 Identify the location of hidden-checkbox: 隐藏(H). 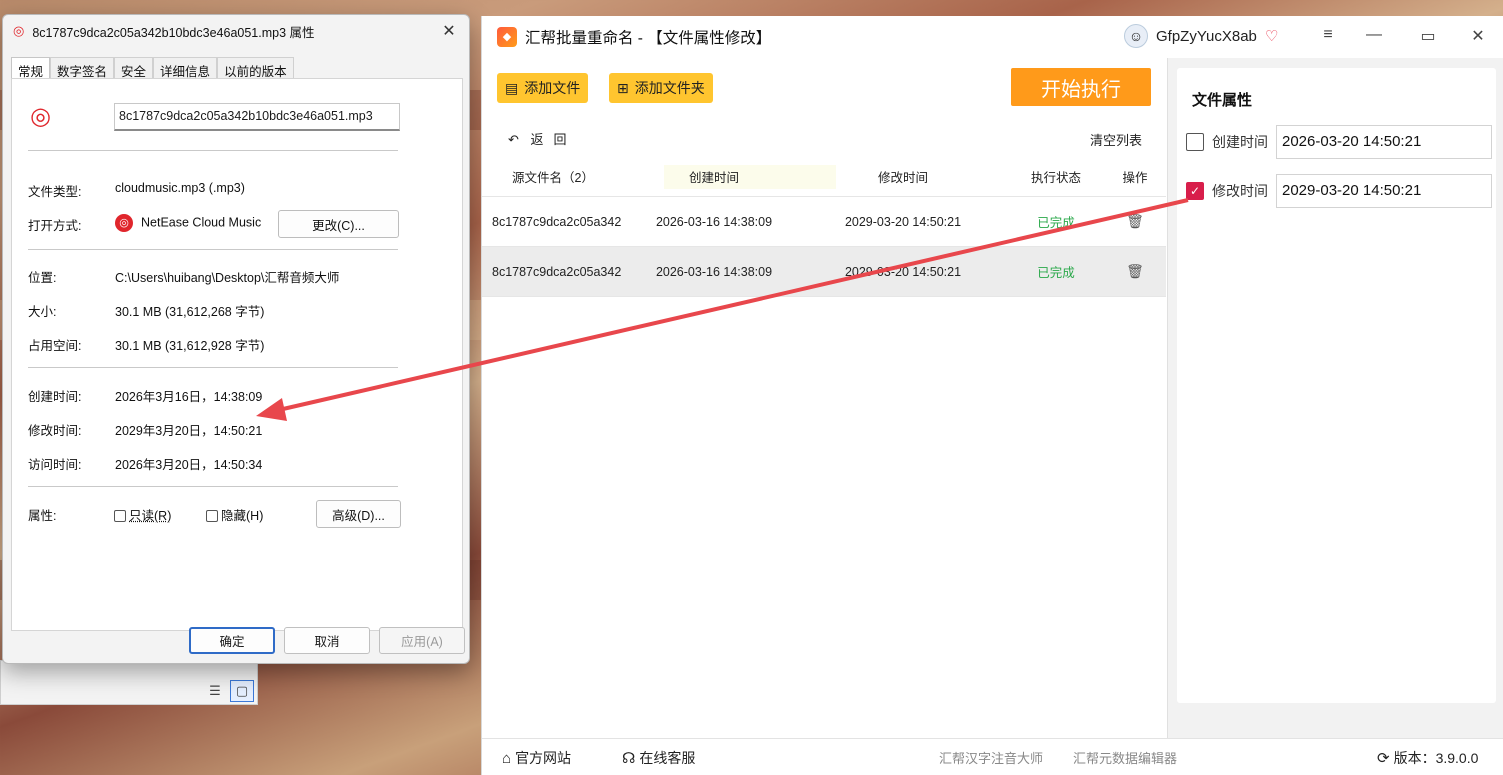
(234, 514).